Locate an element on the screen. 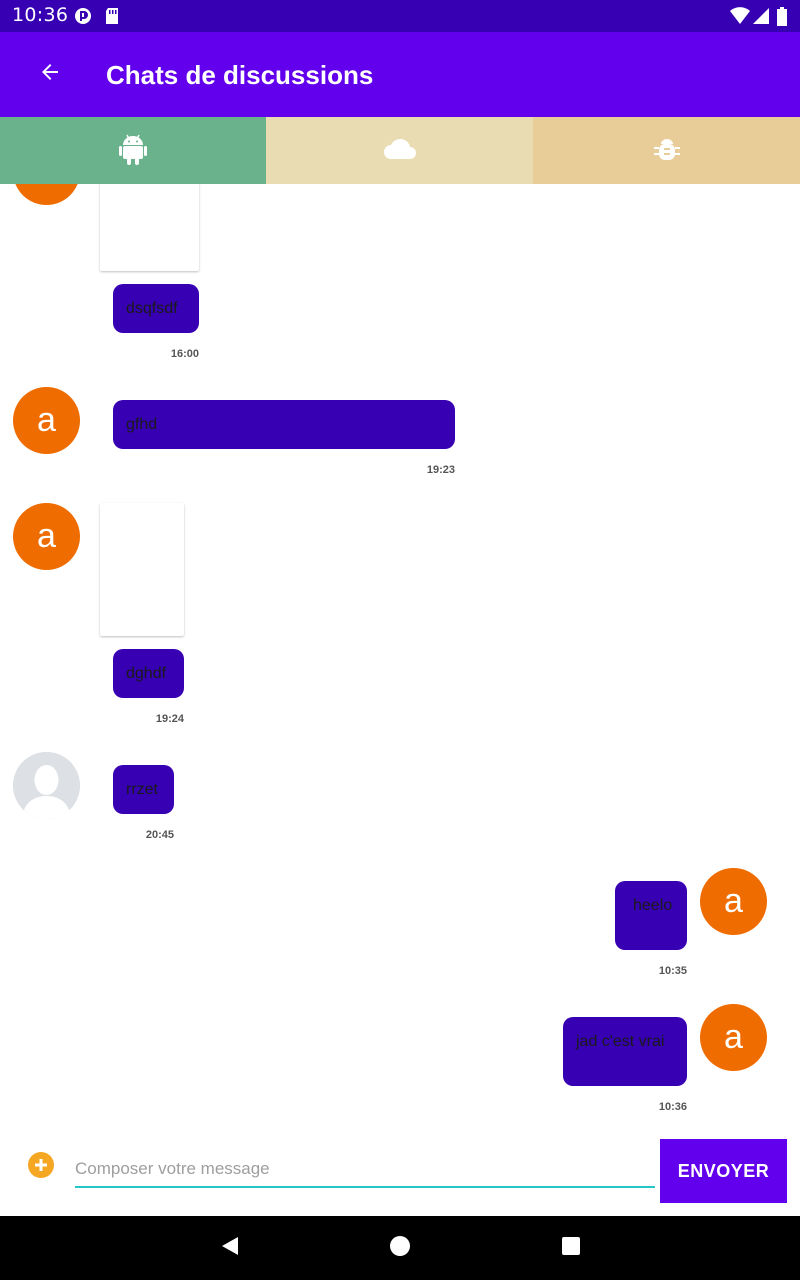 The image size is (800, 1280). triangle-back-icon is located at coordinates (230, 1248).